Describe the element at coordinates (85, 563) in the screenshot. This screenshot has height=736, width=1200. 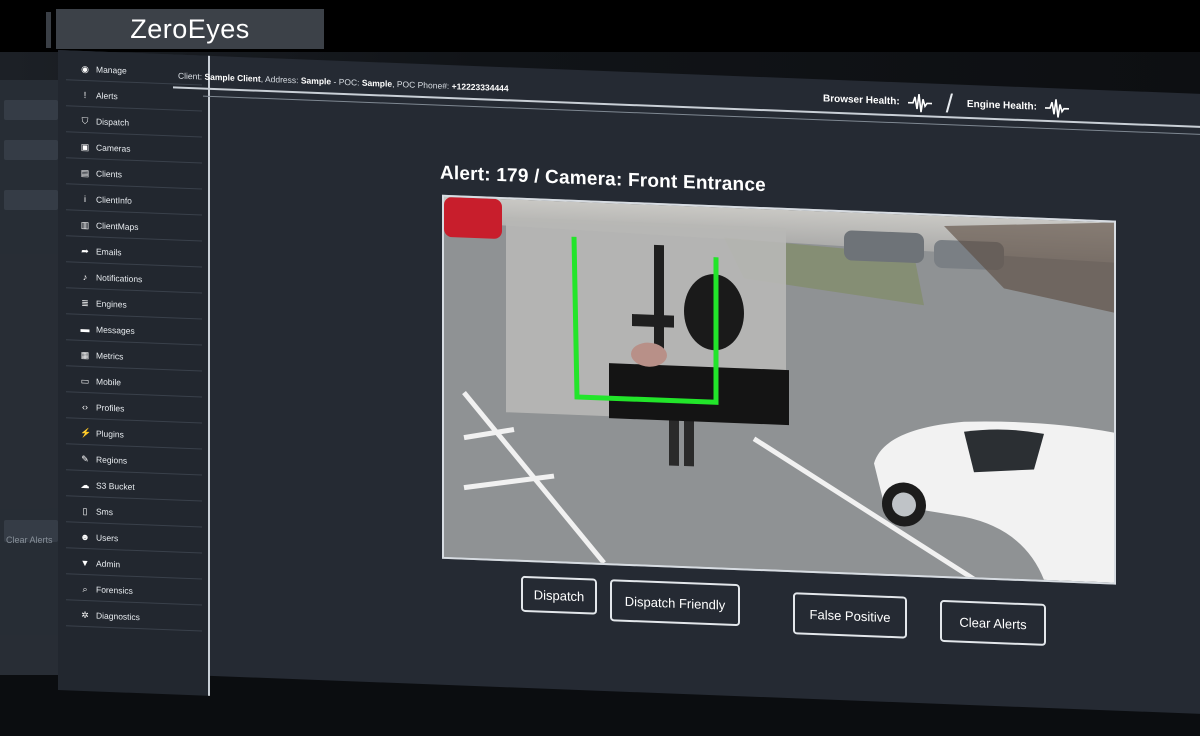
I see `bookmark-icon: ▼` at that location.